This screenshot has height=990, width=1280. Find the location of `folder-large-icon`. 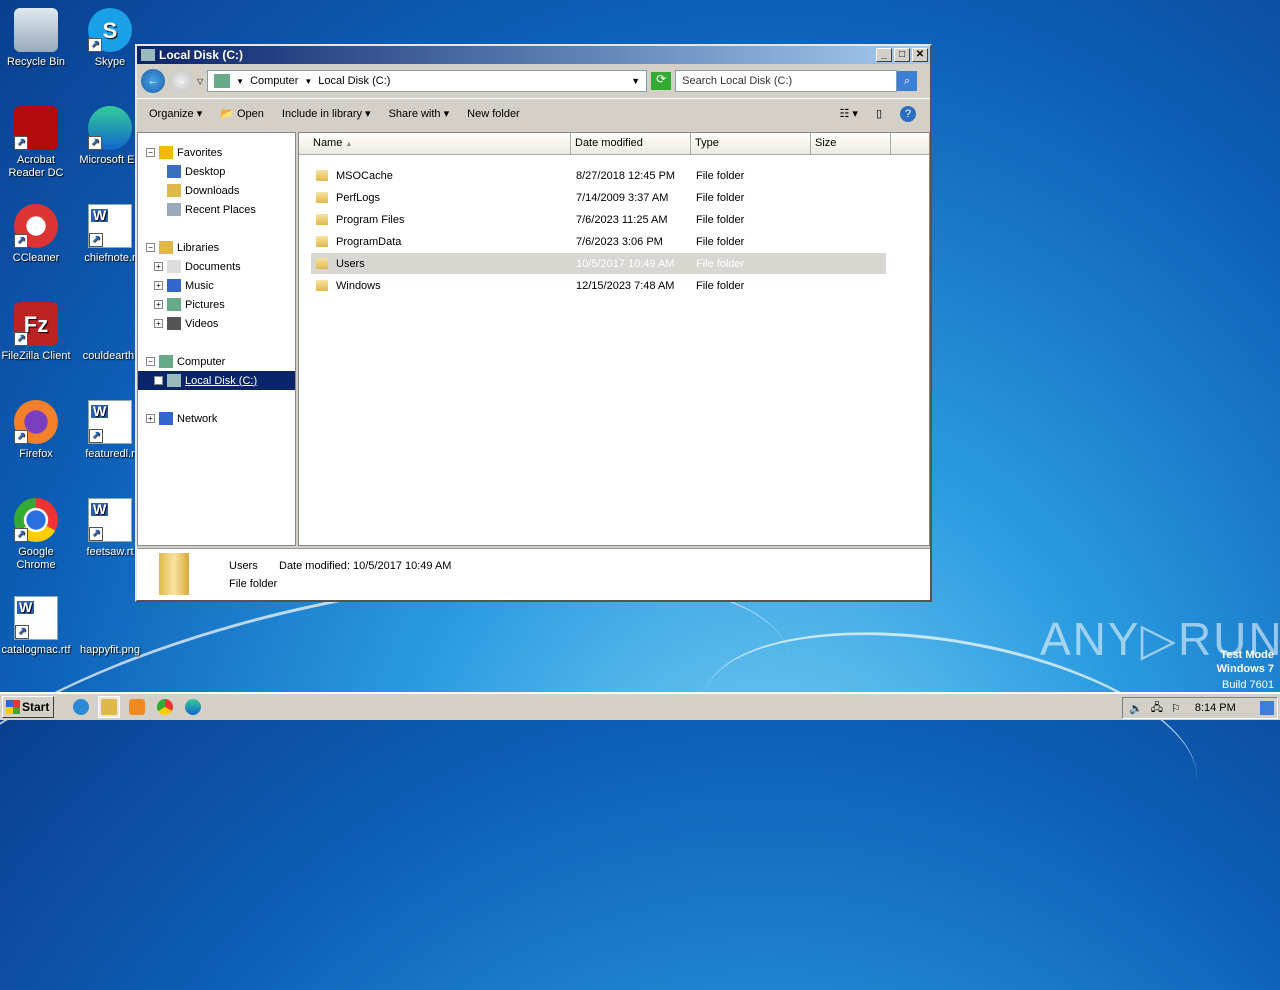

folder-large-icon is located at coordinates (174, 574).